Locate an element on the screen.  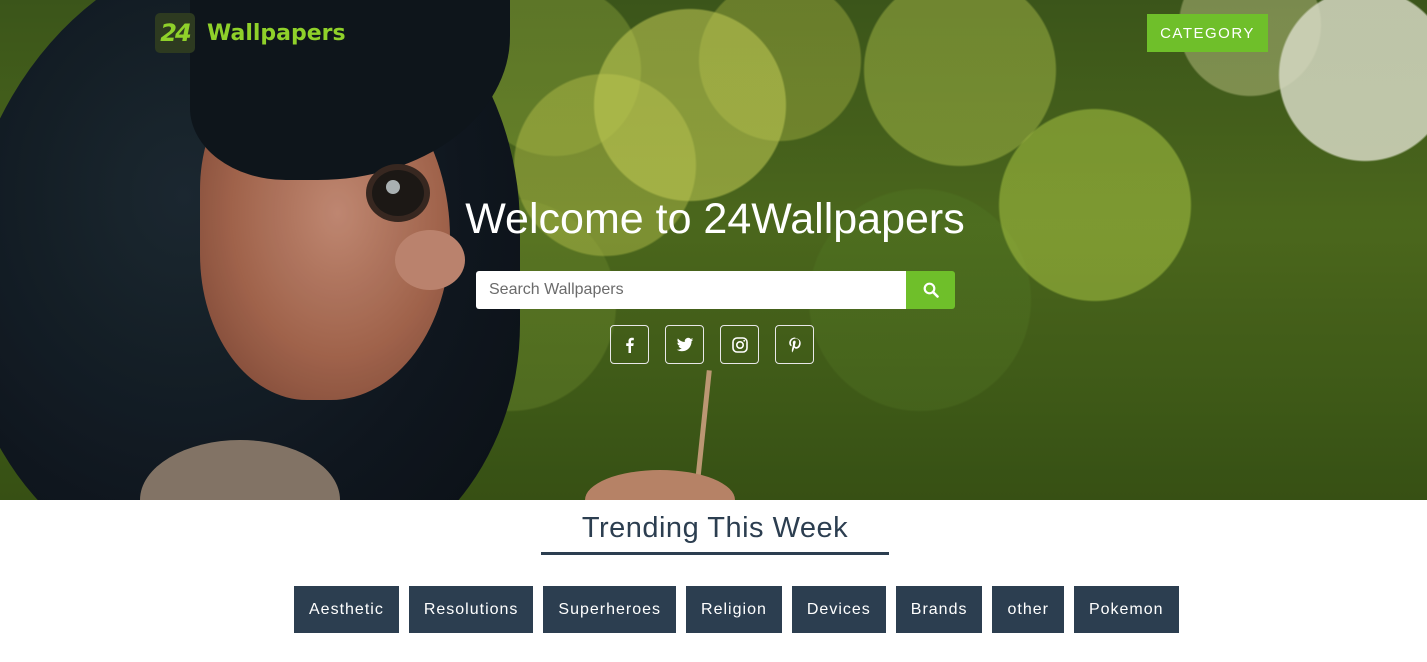
tag-aesthetic: Aesthetic is located at coordinates (346, 609).